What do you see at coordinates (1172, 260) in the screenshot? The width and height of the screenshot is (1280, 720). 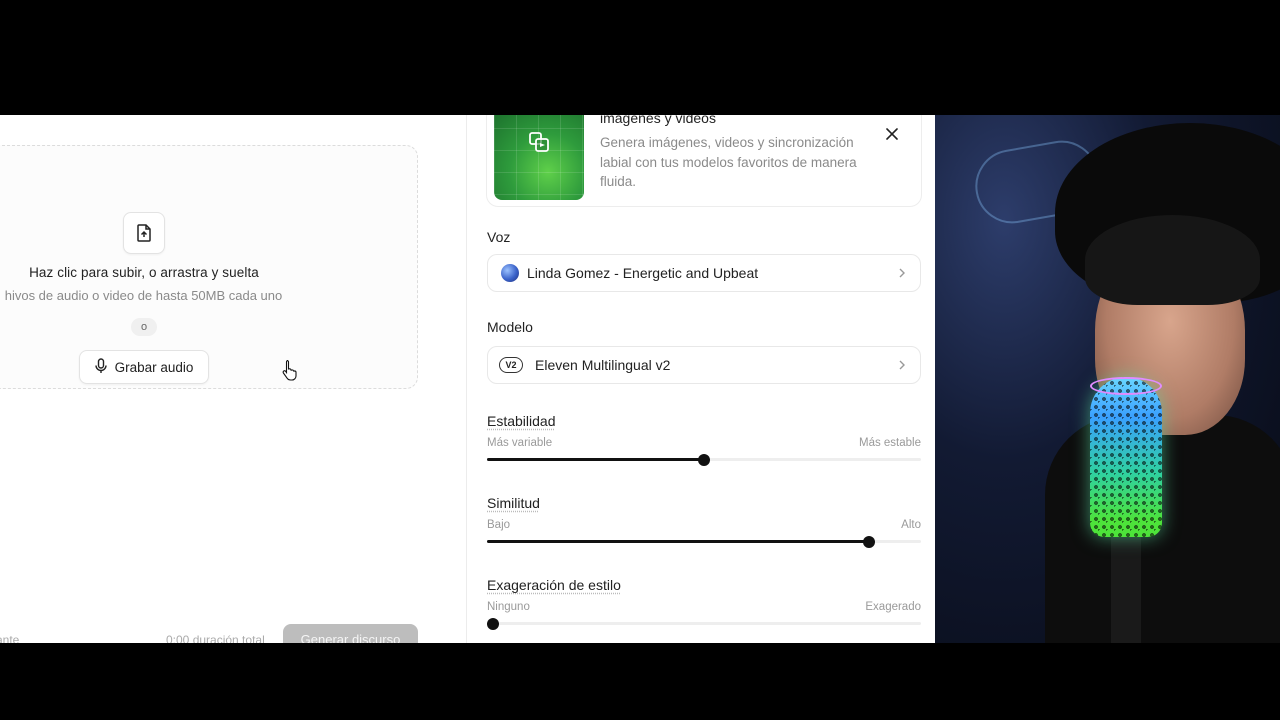 I see `presenter-hair` at bounding box center [1172, 260].